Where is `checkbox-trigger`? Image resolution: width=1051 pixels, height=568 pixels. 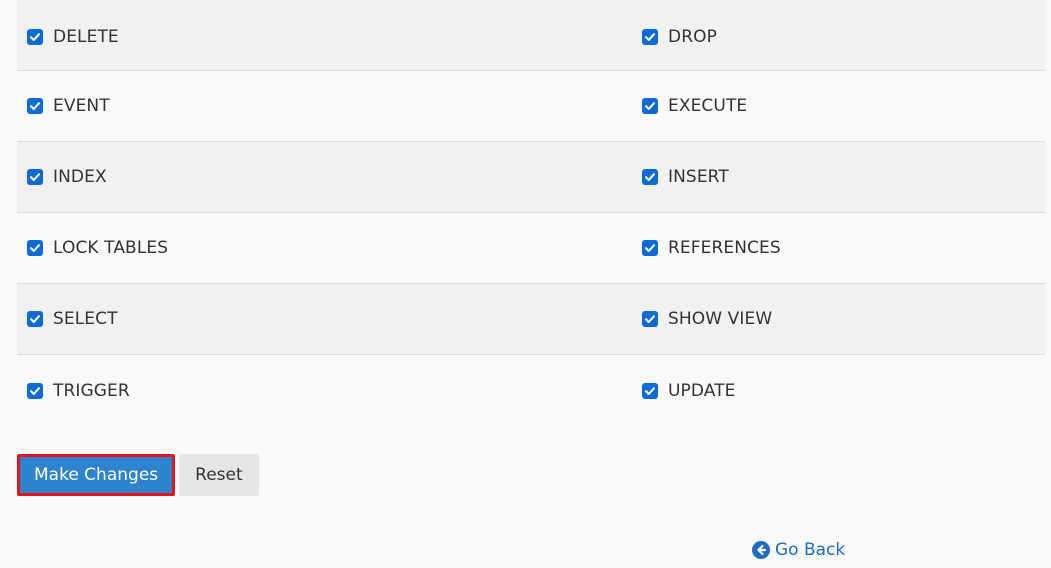 checkbox-trigger is located at coordinates (35, 390).